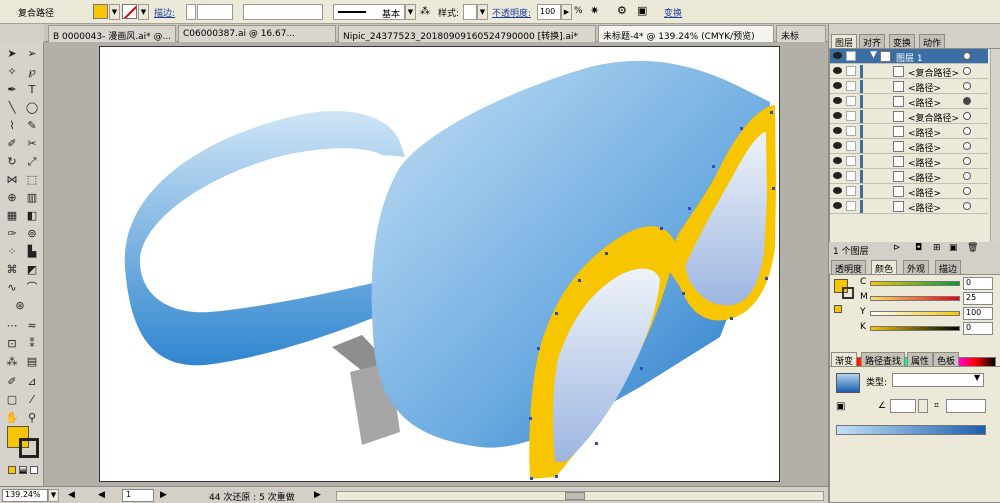 The image size is (1000, 503). Describe the element at coordinates (883, 359) in the screenshot. I see `tab-pathfinder: 路径查找` at that location.